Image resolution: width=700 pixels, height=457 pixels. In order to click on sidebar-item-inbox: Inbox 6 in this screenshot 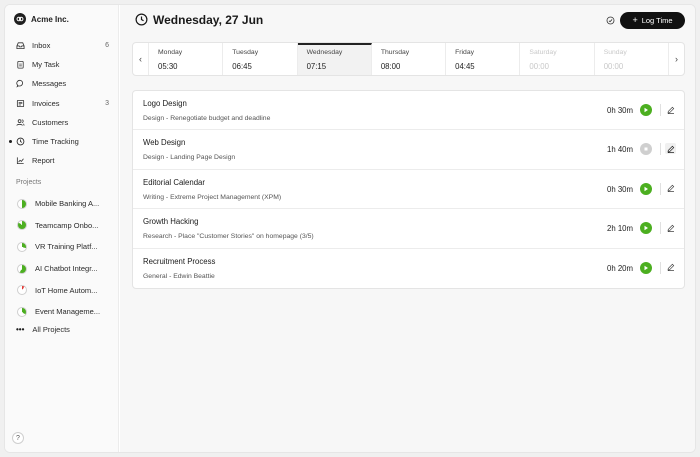, I will do `click(62, 45)`.